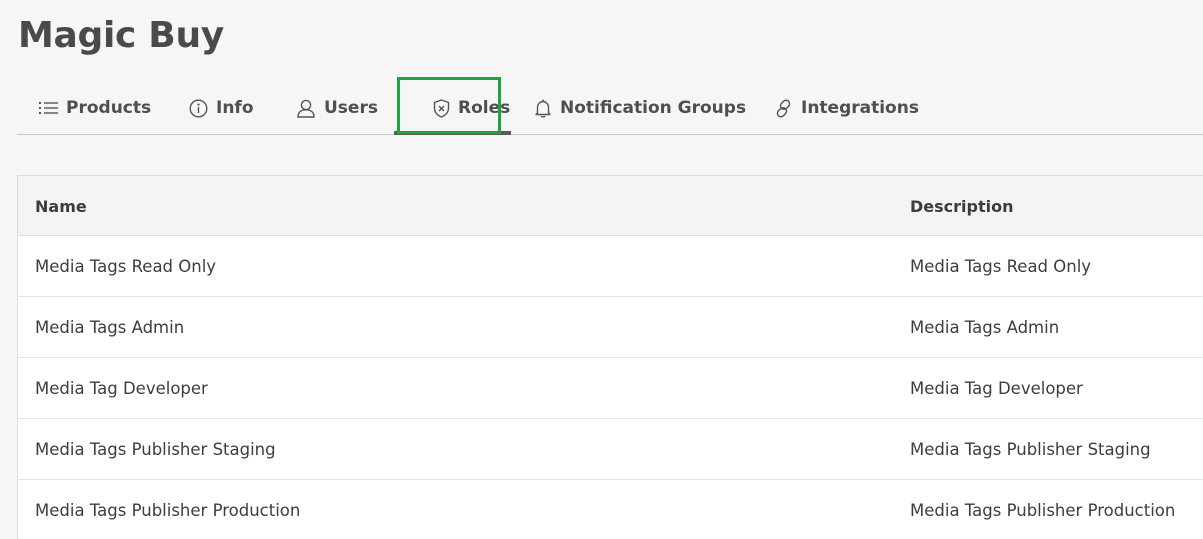 This screenshot has width=1203, height=539. What do you see at coordinates (783, 108) in the screenshot?
I see `link-icon` at bounding box center [783, 108].